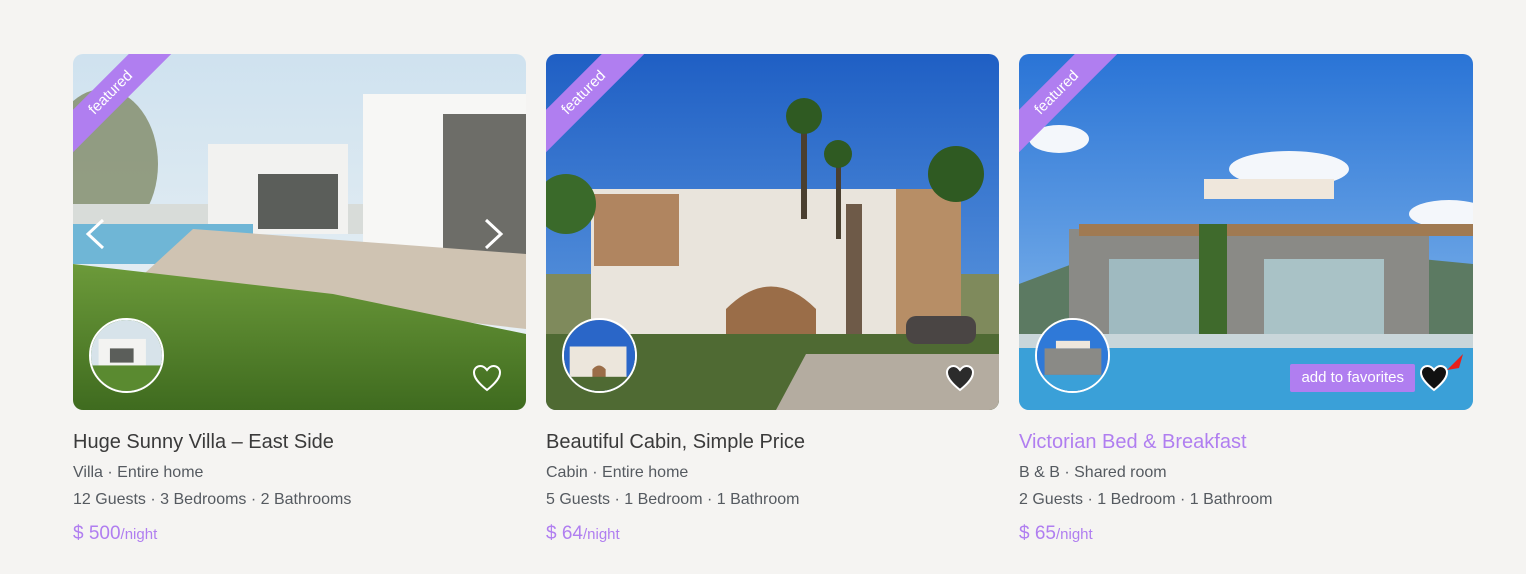  I want to click on add-to-favorites-tooltip: add to favorites, so click(1352, 378).